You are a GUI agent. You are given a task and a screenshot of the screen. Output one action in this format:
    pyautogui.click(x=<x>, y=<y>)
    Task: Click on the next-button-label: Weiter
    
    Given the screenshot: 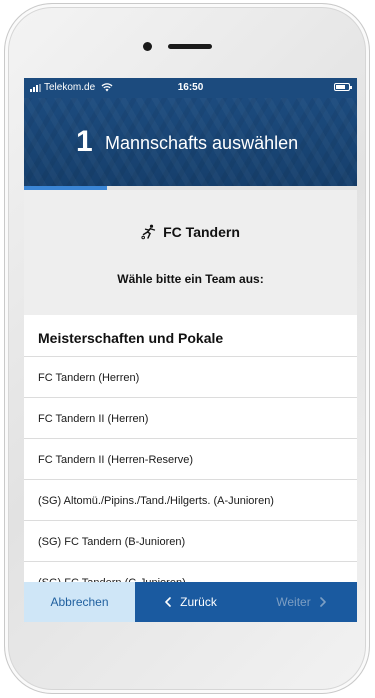 What is the action you would take?
    pyautogui.click(x=293, y=602)
    